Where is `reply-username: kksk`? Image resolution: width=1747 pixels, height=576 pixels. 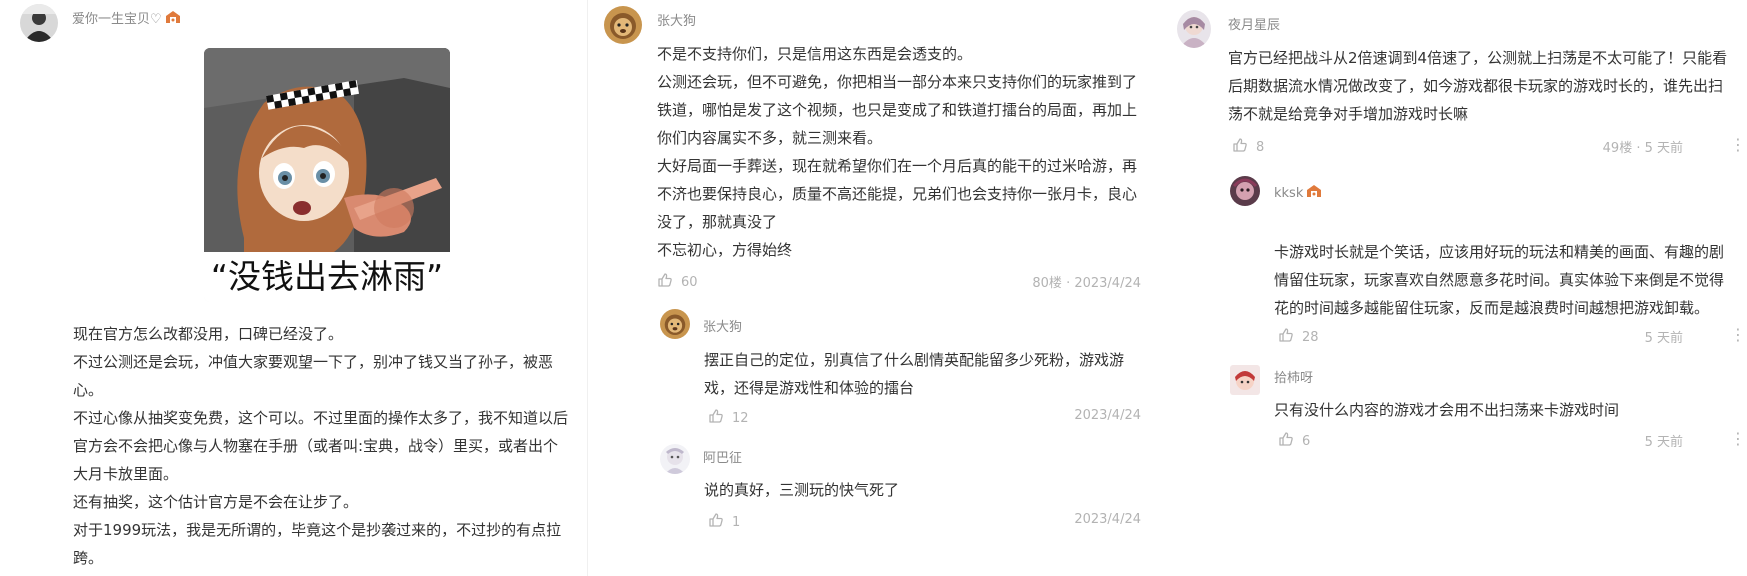
reply-username: kksk is located at coordinates (1298, 193).